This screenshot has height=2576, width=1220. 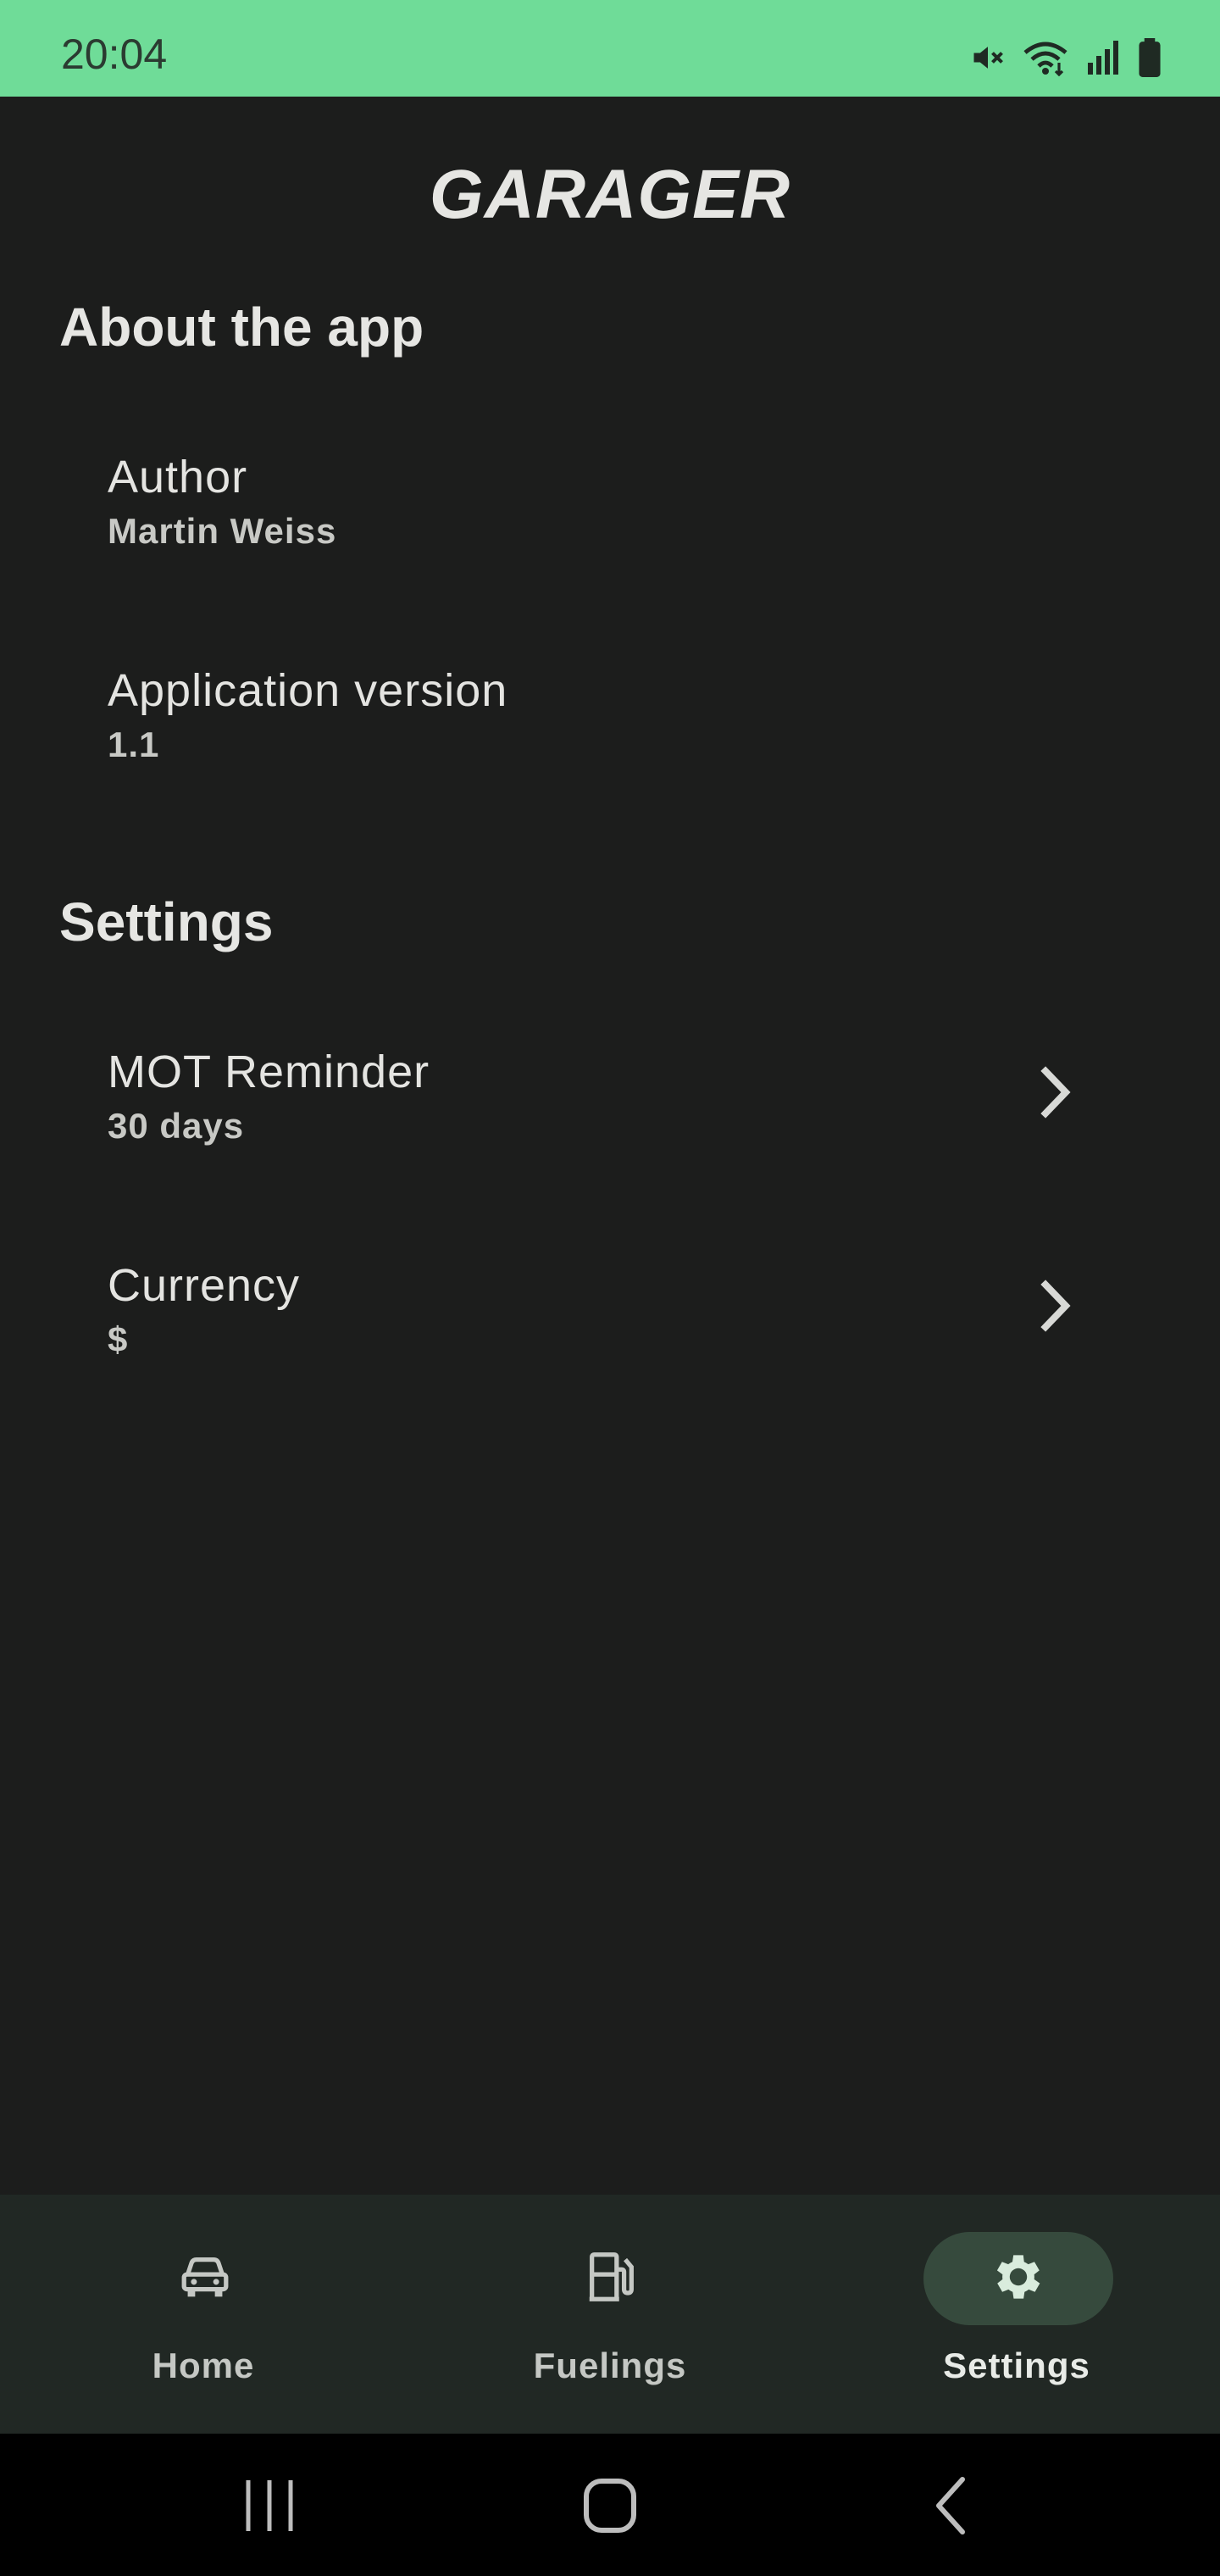 I want to click on app-version-summary: 1.1, so click(x=134, y=744).